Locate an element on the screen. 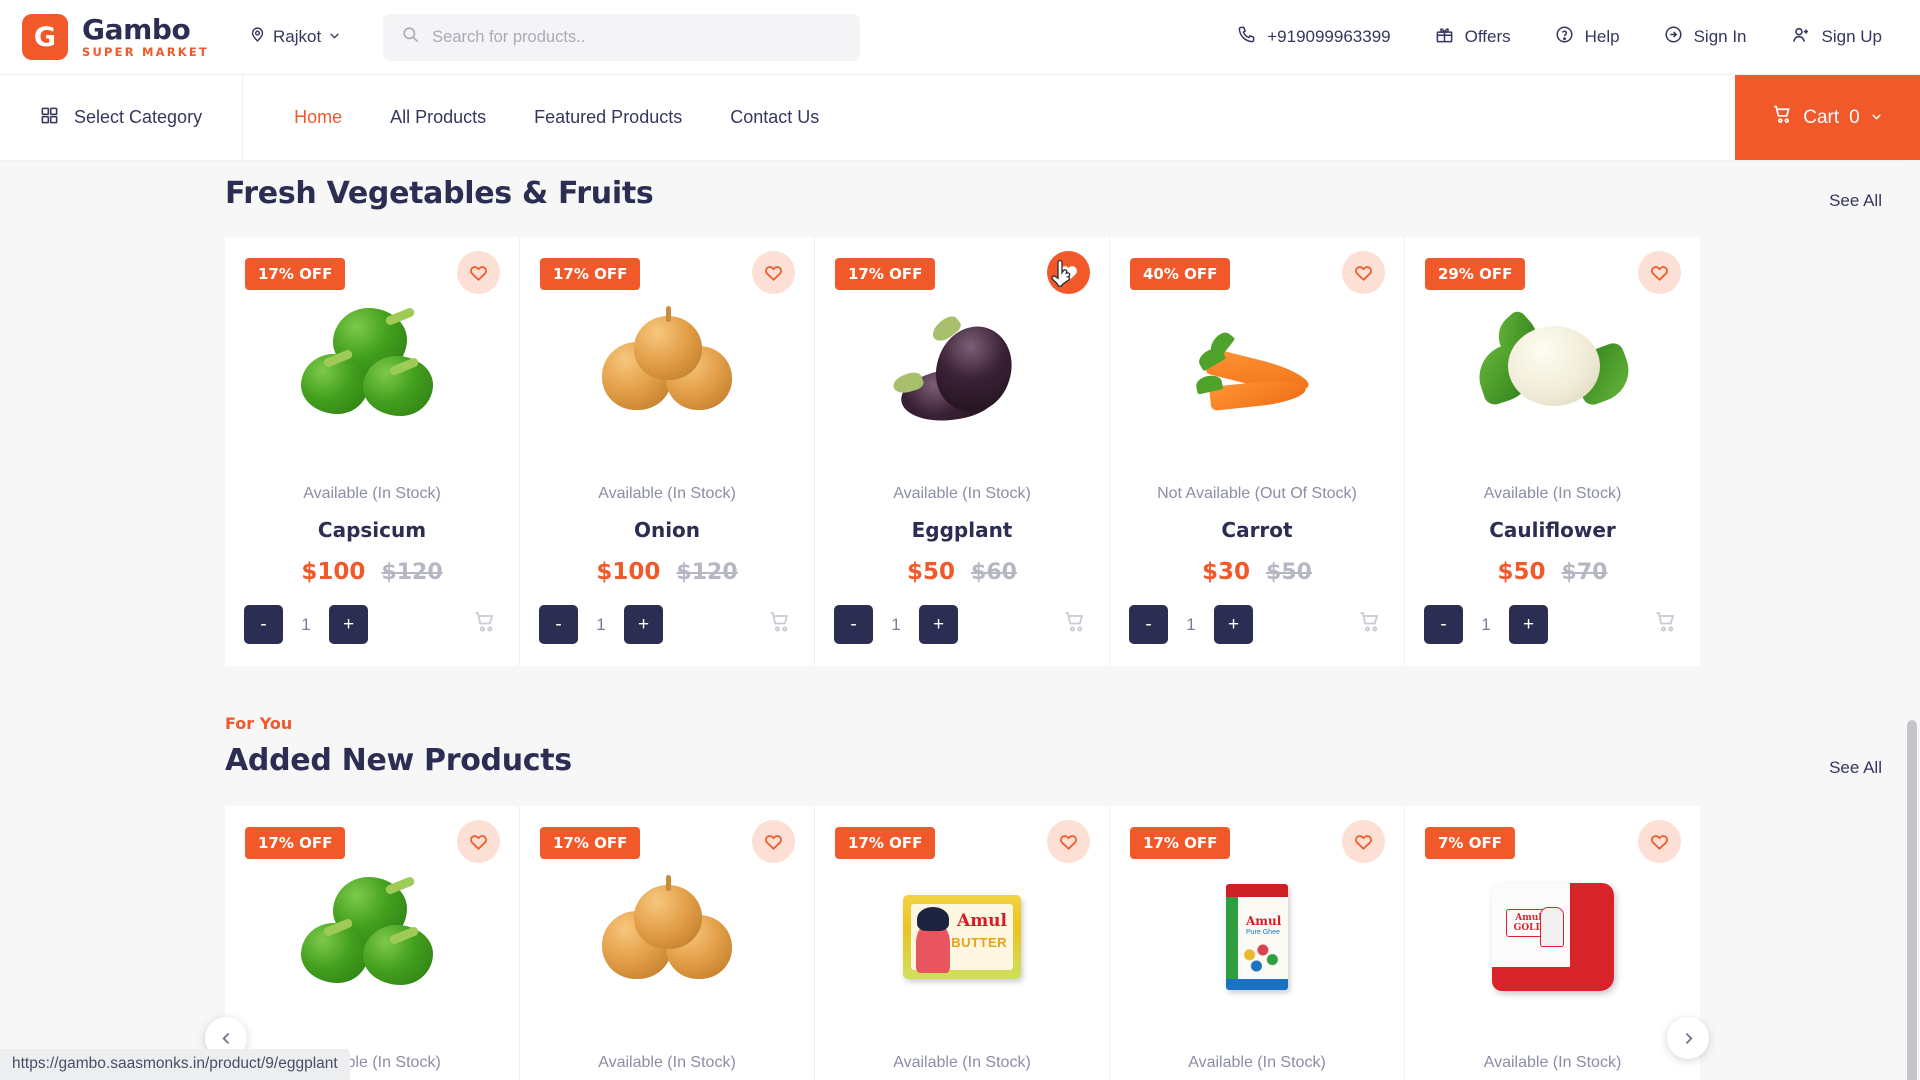 This screenshot has height=1080, width=1920. search-input is located at coordinates (637, 37).